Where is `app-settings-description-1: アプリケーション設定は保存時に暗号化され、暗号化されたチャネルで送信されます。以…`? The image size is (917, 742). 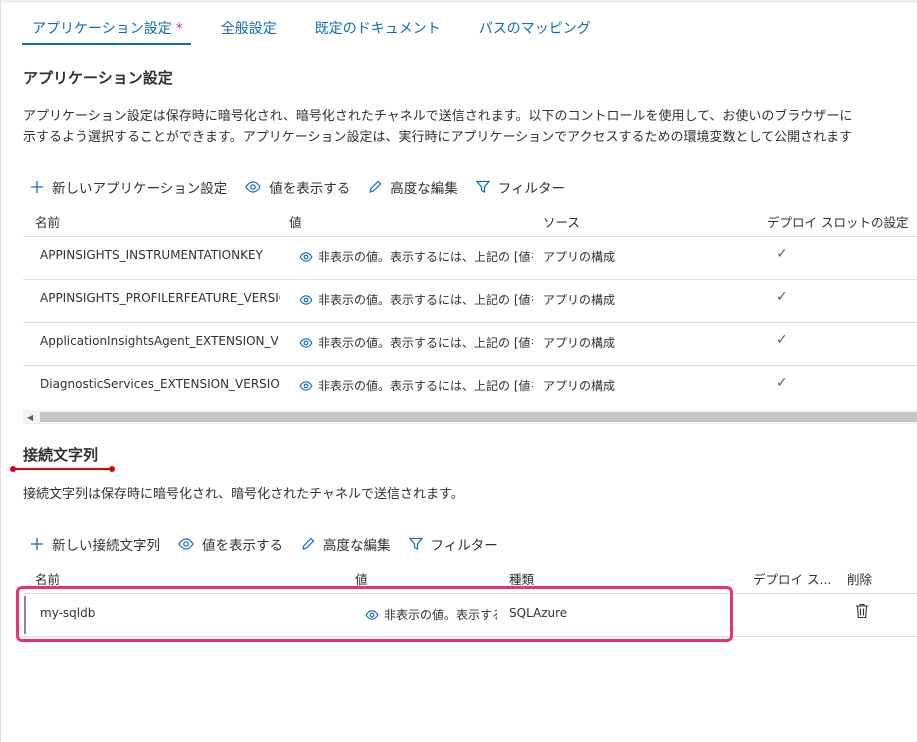 app-settings-description-1: アプリケーション設定は保存時に暗号化され、暗号化されたチャネルで送信されます。以… is located at coordinates (438, 116).